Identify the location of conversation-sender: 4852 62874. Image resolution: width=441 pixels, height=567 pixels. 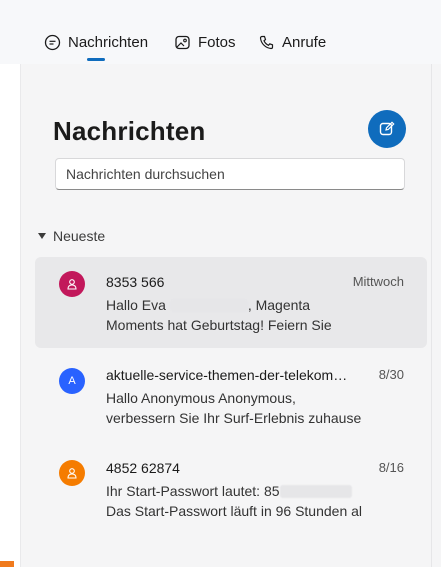
(143, 468).